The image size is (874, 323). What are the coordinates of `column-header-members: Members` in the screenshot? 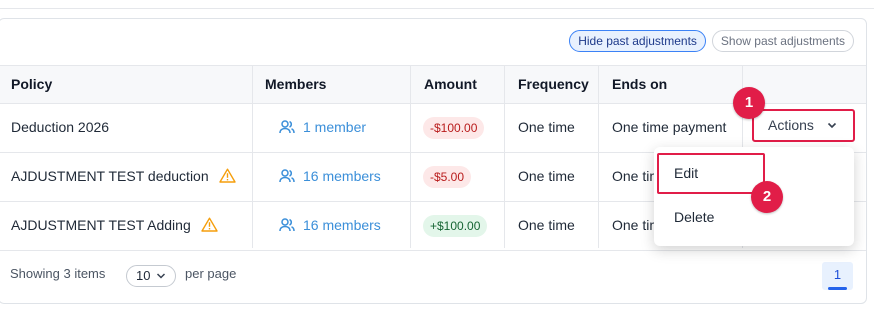 It's located at (296, 84).